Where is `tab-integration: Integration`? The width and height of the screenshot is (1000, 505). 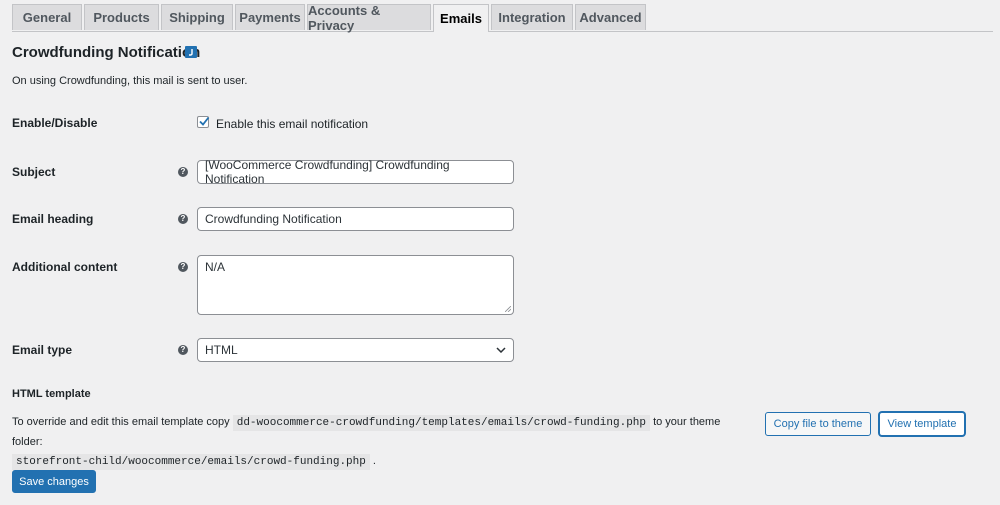 tab-integration: Integration is located at coordinates (532, 17).